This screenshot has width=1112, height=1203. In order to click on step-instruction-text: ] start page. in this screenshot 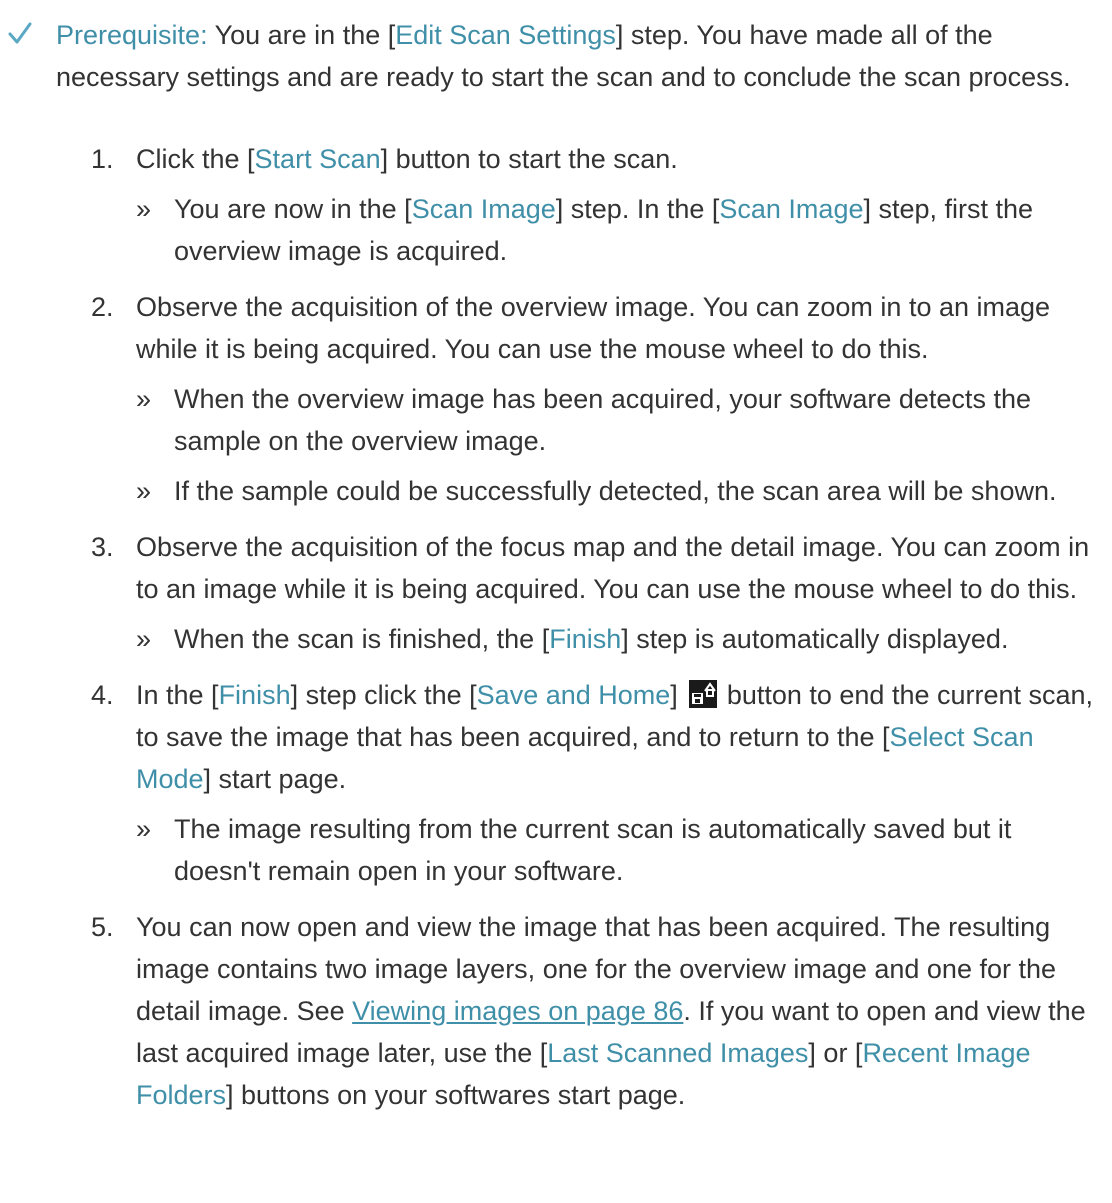, I will do `click(275, 779)`.